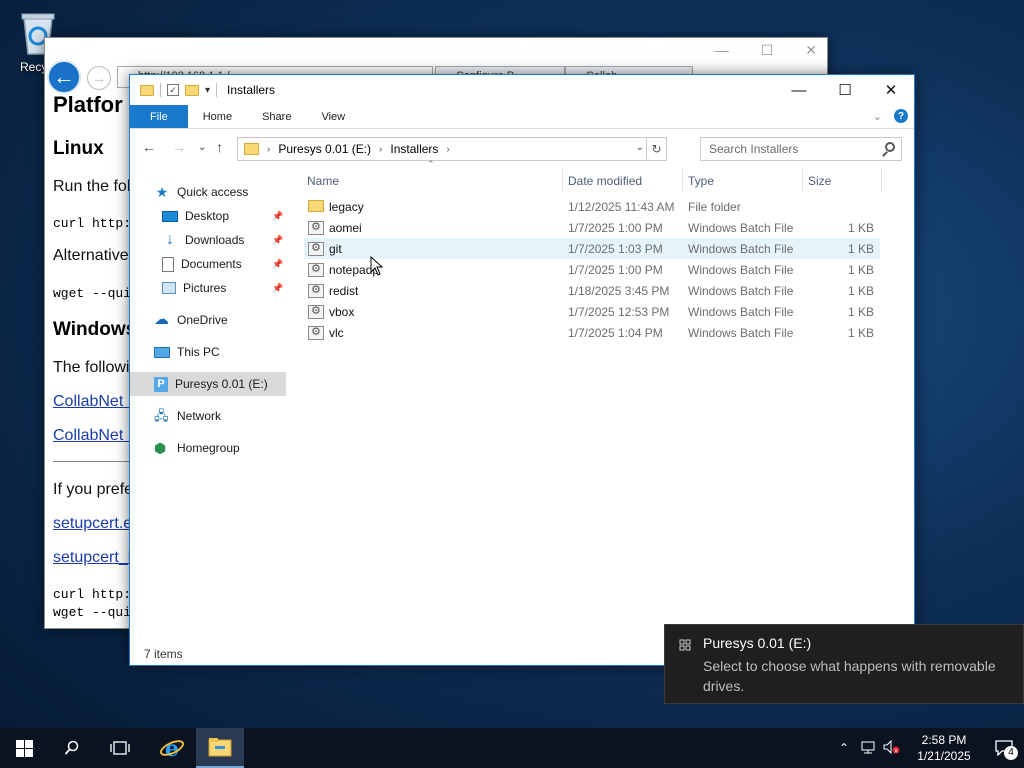  I want to click on file-name: aomei, so click(345, 228).